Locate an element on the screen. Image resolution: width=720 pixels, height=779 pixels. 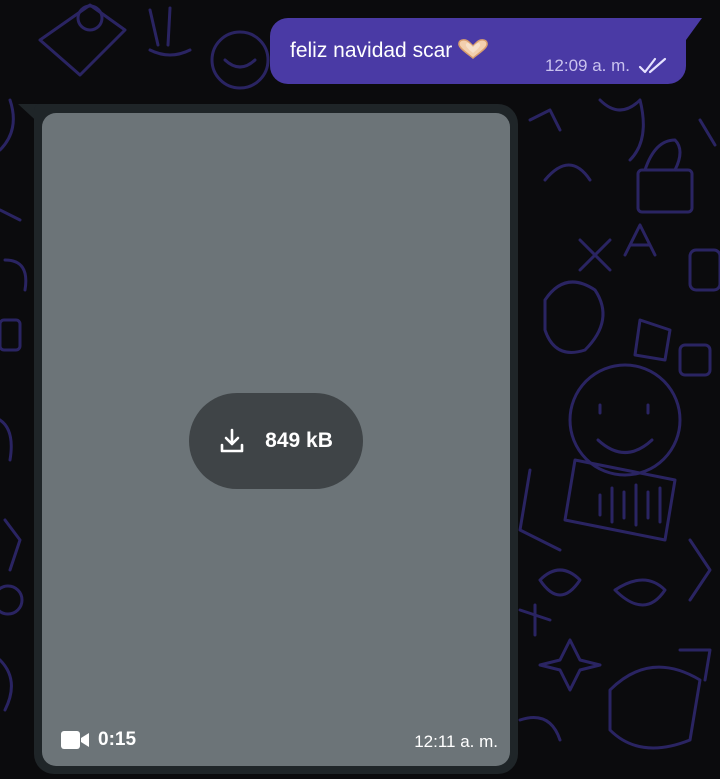
double-check-read-icon is located at coordinates (652, 65).